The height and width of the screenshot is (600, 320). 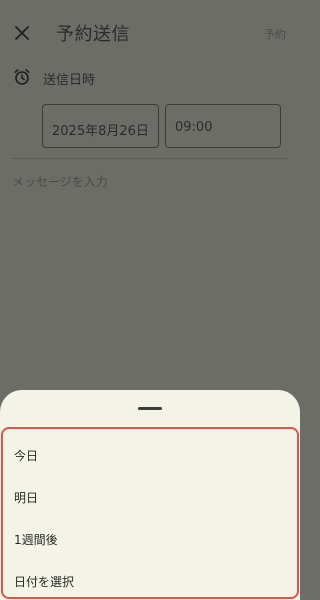 What do you see at coordinates (223, 126) in the screenshot?
I see `time-field: 09:00` at bounding box center [223, 126].